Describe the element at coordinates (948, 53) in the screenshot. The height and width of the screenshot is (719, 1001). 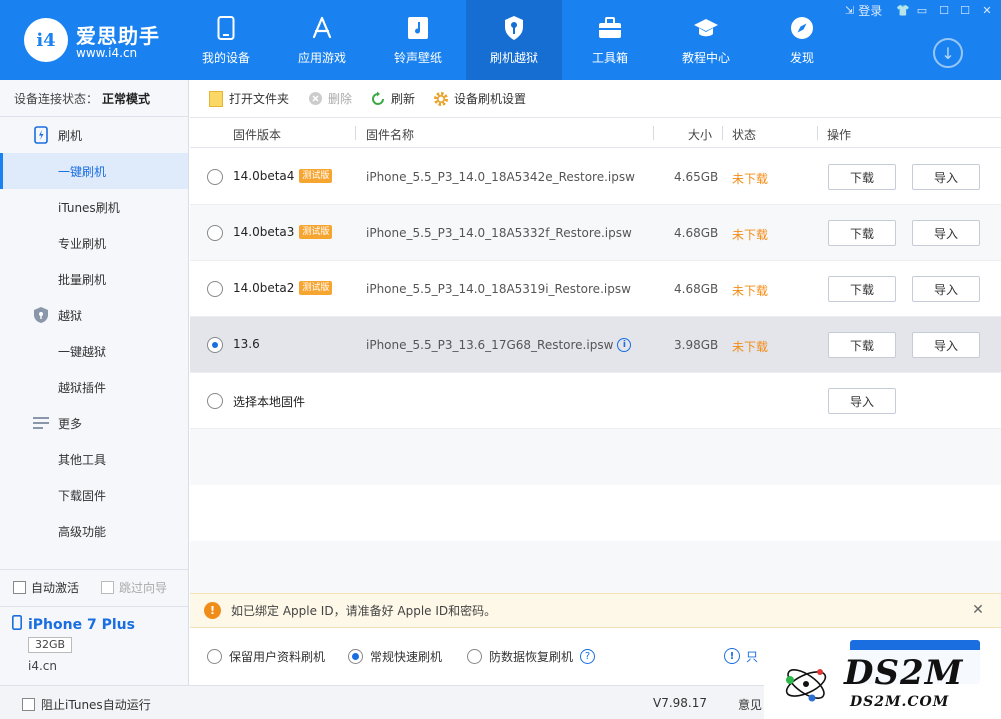
I see `download-manager-icon: ↓` at that location.